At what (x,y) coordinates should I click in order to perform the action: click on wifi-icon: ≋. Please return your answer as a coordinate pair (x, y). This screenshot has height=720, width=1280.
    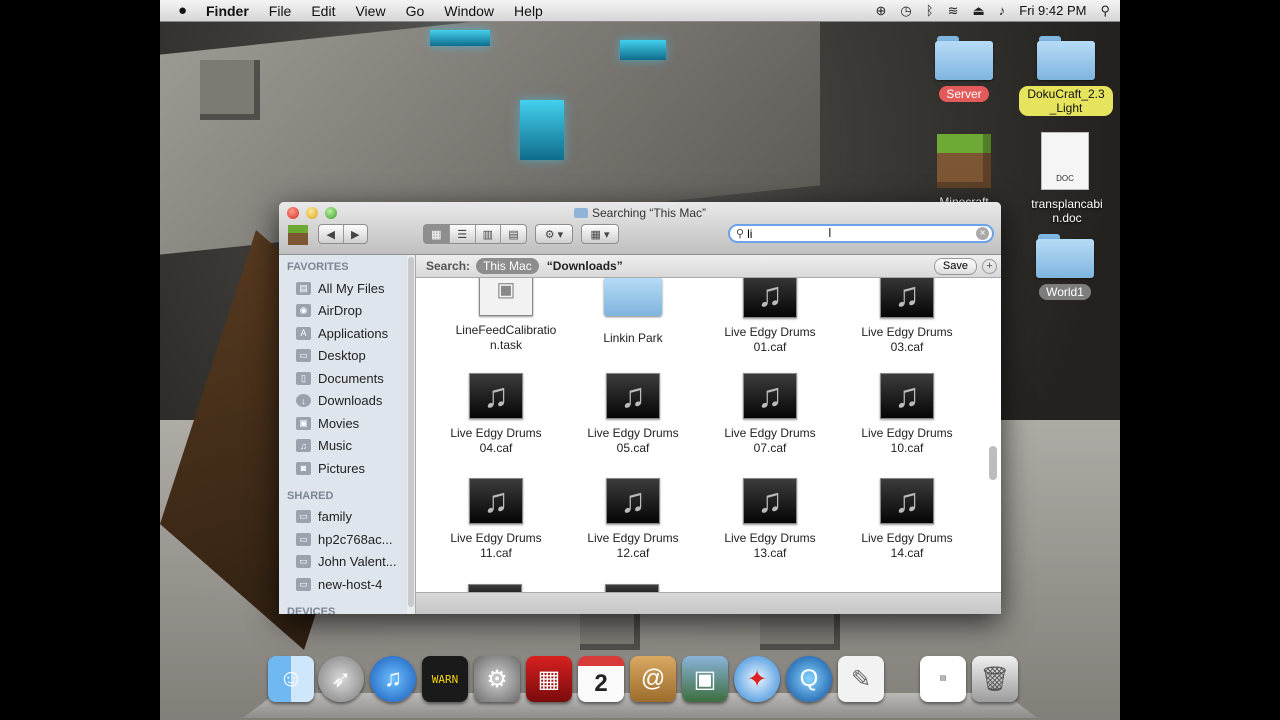
    Looking at the image, I should click on (953, 11).